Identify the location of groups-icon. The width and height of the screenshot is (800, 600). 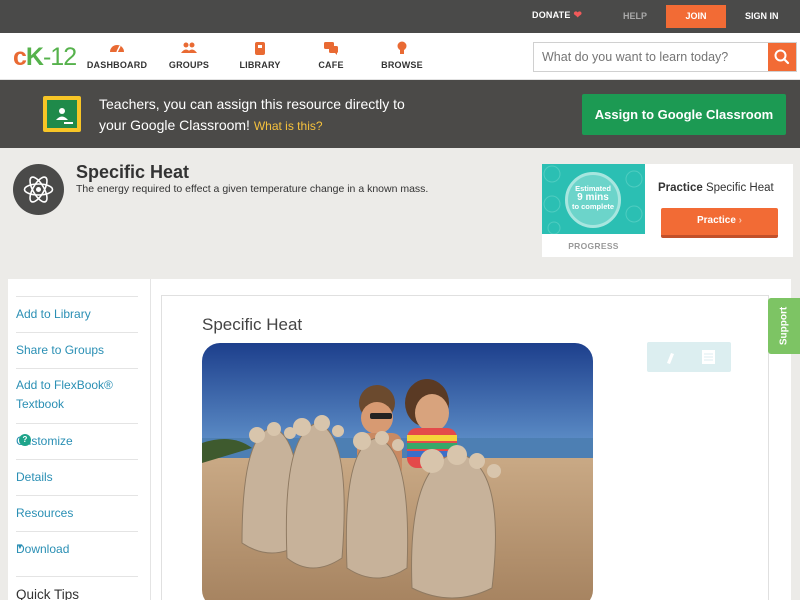
(189, 47).